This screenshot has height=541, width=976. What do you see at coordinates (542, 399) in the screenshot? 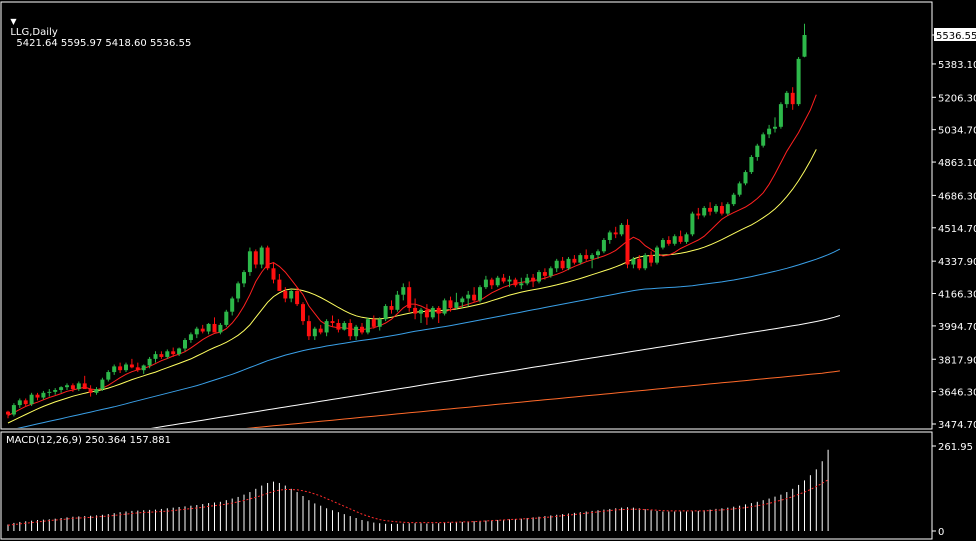
I see `ma-orange-line` at bounding box center [542, 399].